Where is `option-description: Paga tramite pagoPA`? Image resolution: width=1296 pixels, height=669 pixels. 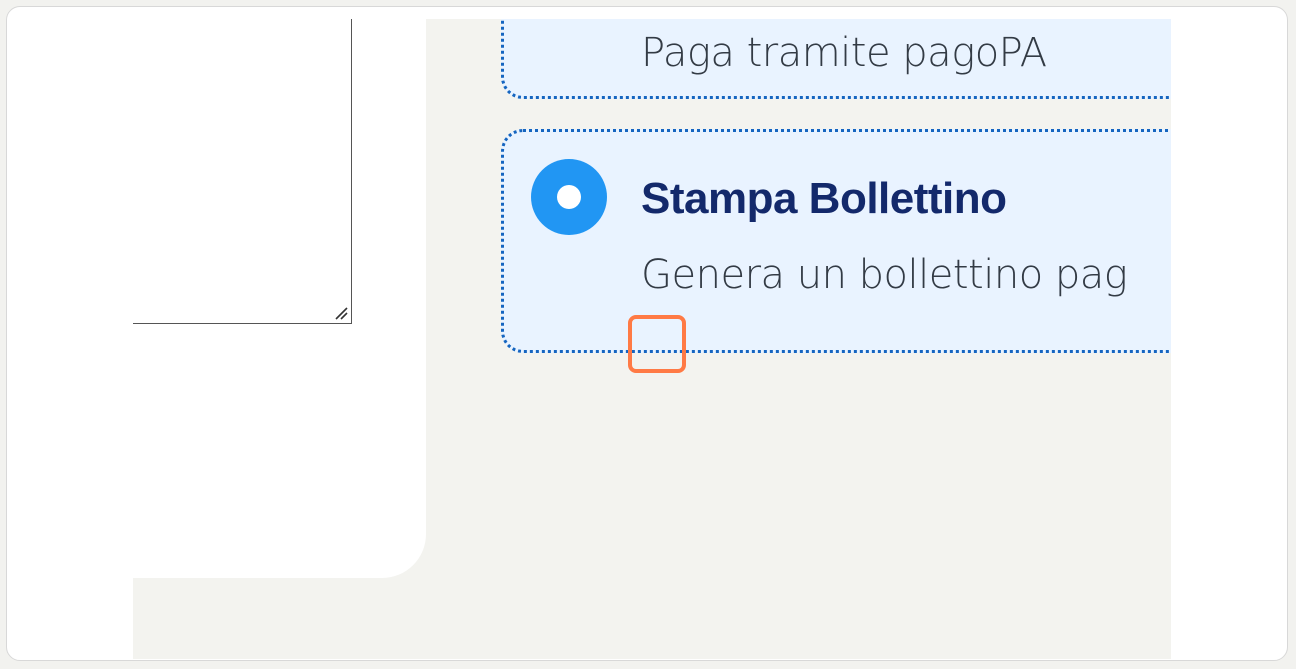 option-description: Paga tramite pagoPA is located at coordinates (844, 53).